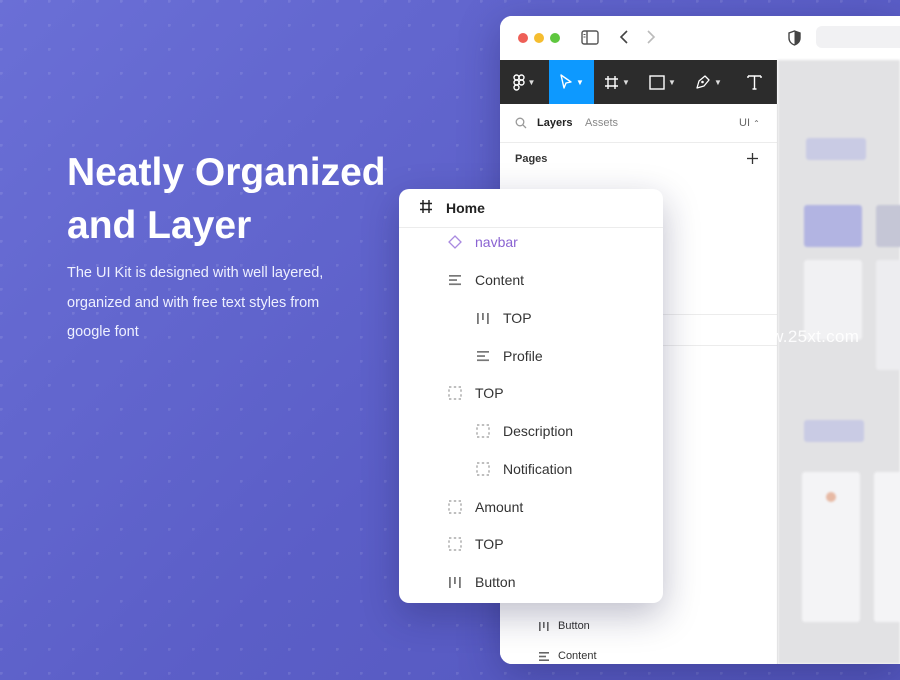 The image size is (900, 680). I want to click on layer-label: Notification, so click(538, 469).